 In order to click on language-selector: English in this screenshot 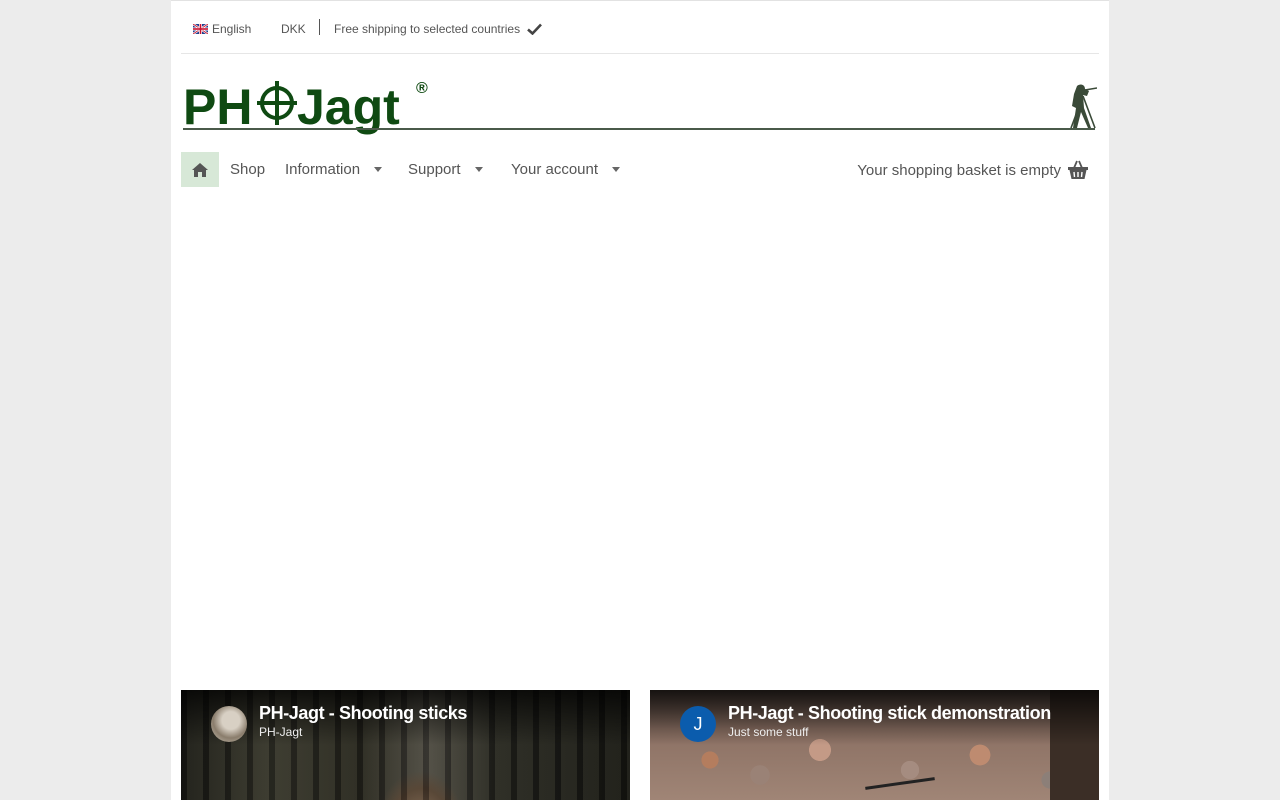, I will do `click(222, 29)`.